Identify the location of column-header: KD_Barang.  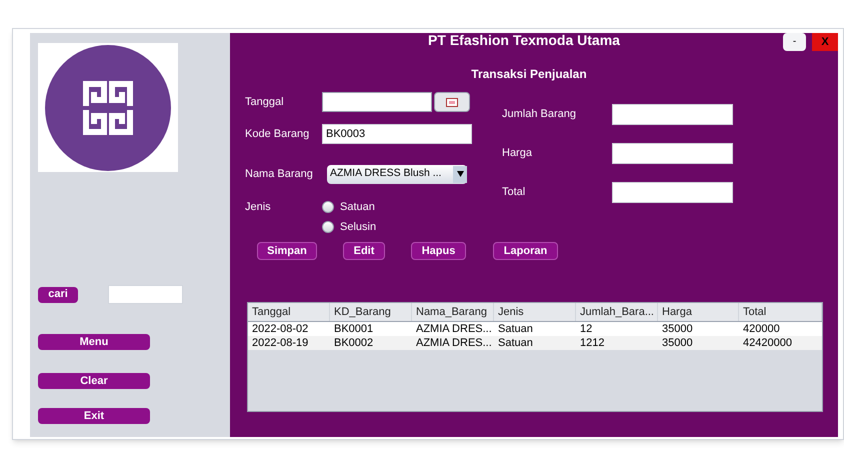
(371, 312).